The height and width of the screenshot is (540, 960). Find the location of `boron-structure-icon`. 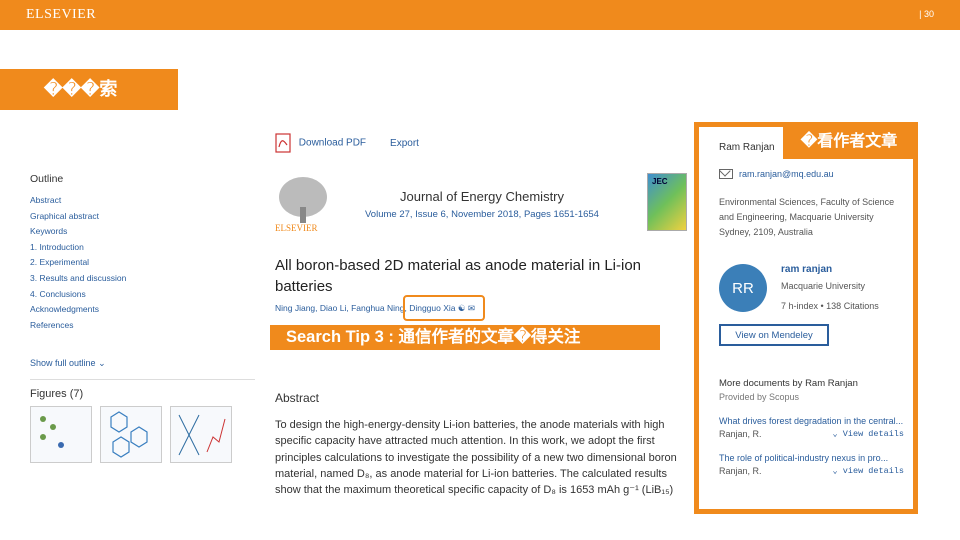

boron-structure-icon is located at coordinates (52, 431).